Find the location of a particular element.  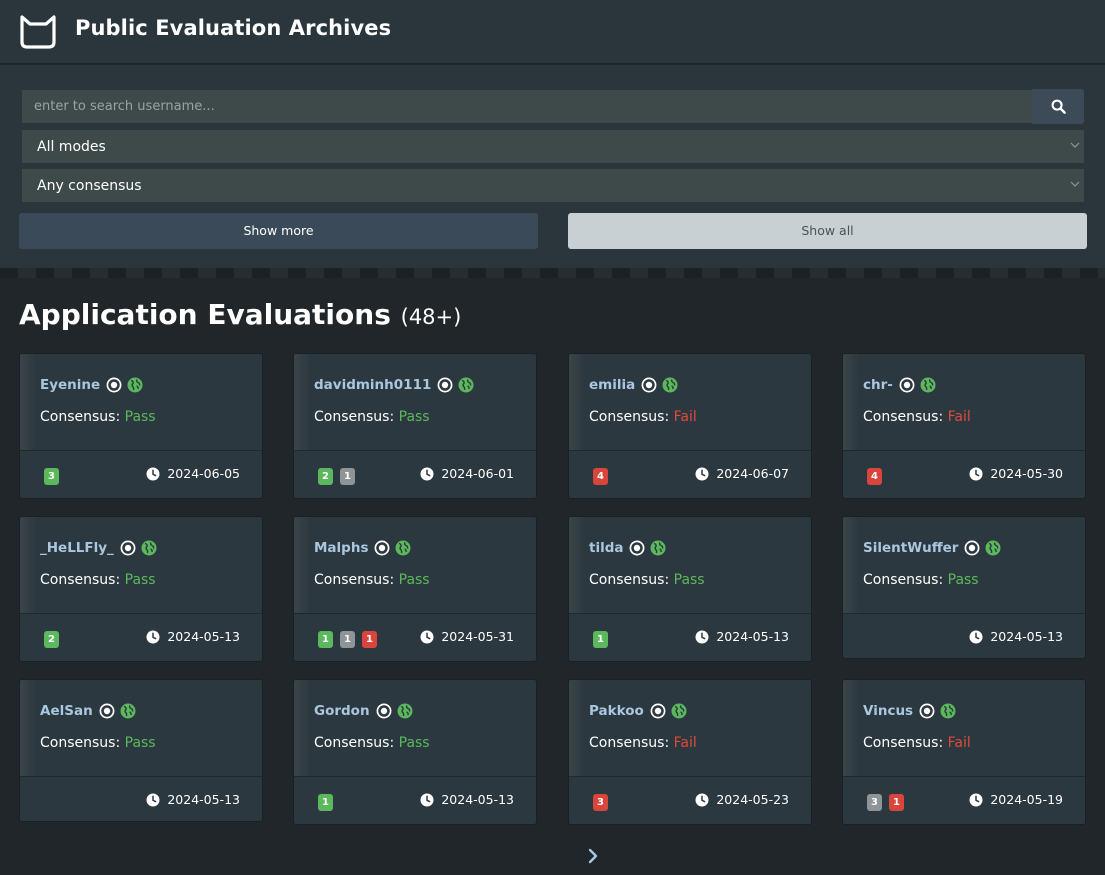

evaluation-card: emilia Consensus: Fail 4 2024-06-07 is located at coordinates (690, 426).